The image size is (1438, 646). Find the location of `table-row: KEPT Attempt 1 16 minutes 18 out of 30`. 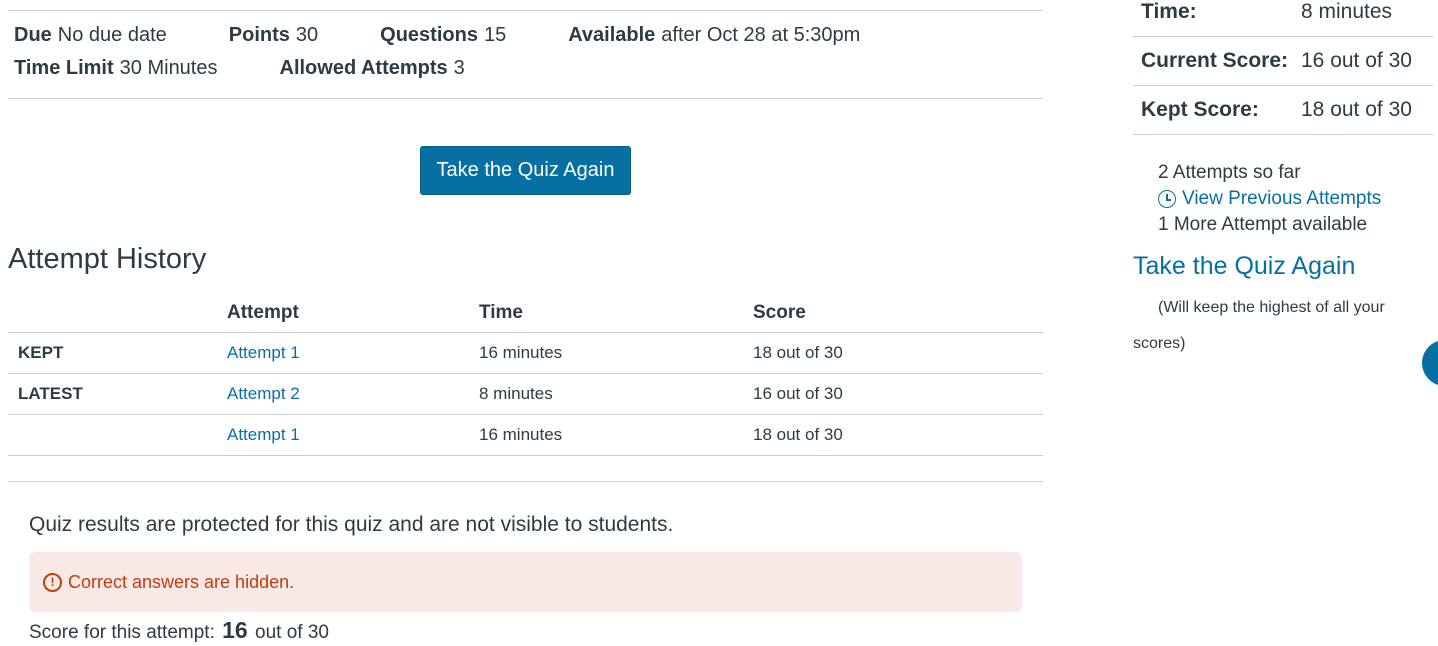

table-row: KEPT Attempt 1 16 minutes 18 out of 30 is located at coordinates (525, 353).